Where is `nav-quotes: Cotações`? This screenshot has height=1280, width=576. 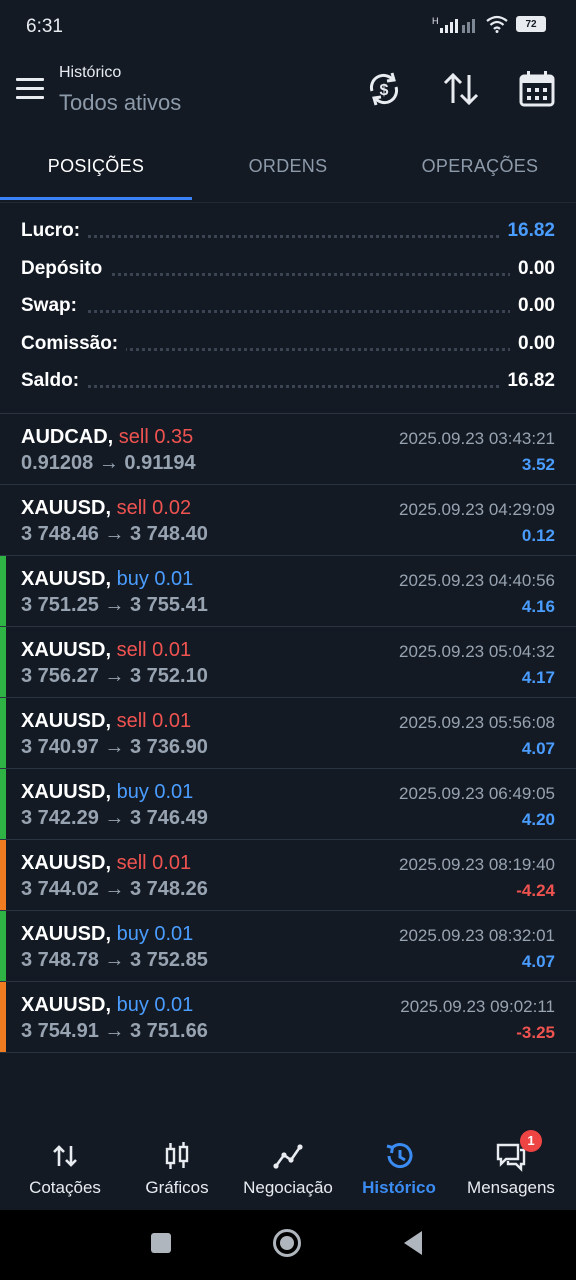 nav-quotes: Cotações is located at coordinates (65, 1169).